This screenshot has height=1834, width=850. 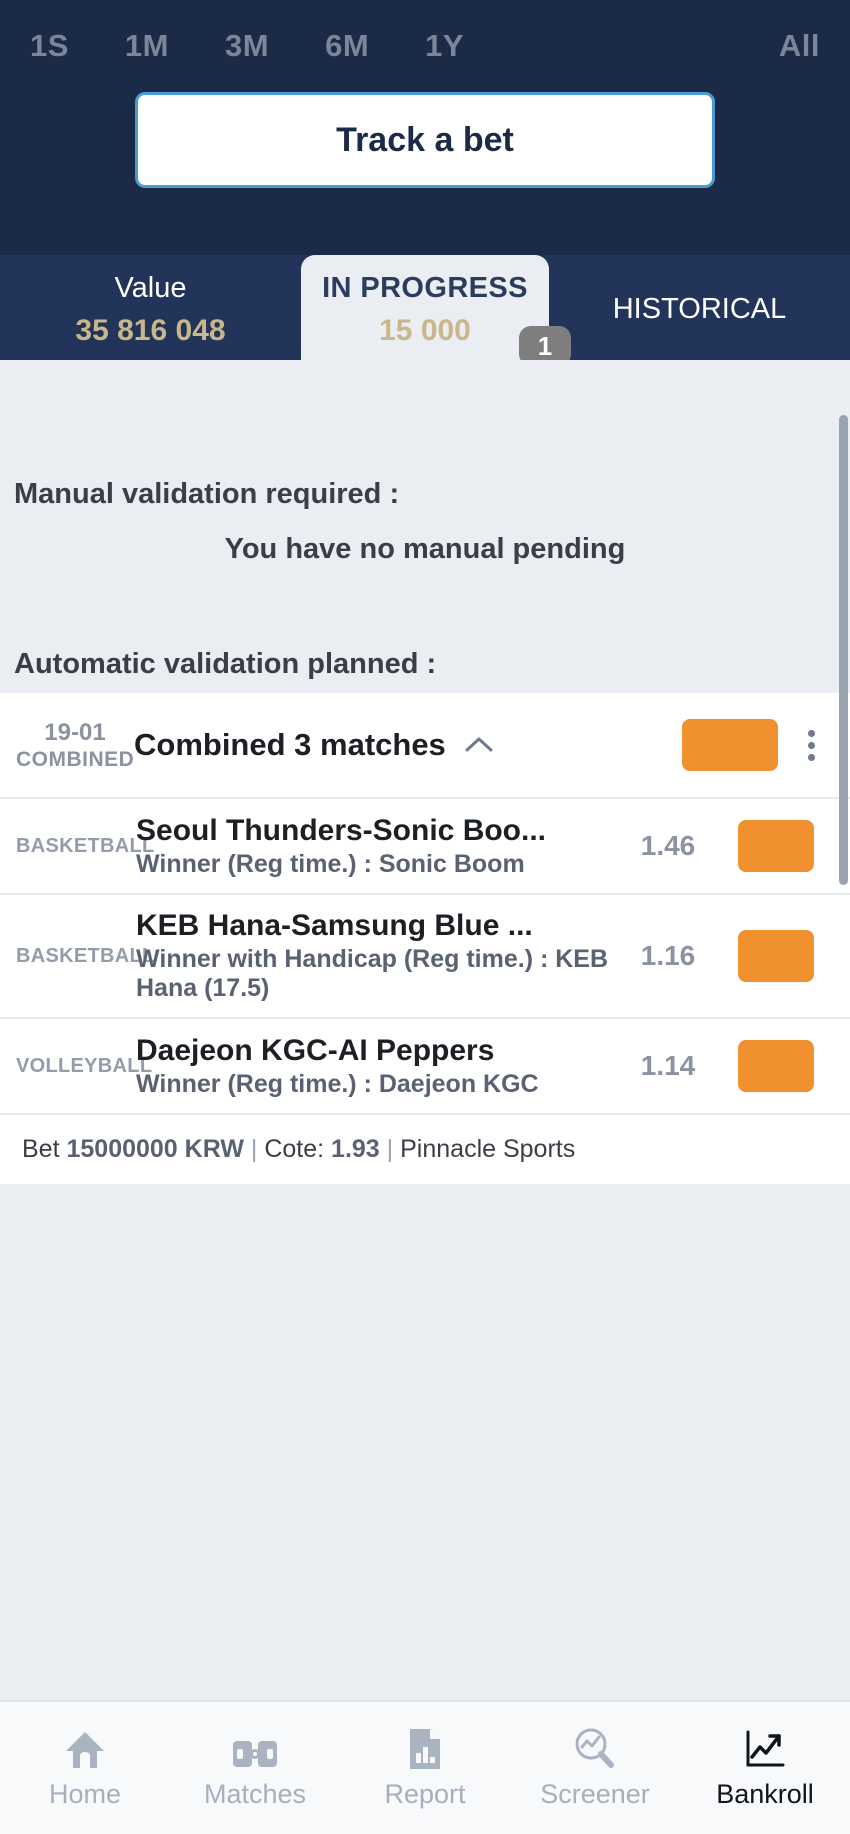 What do you see at coordinates (843, 650) in the screenshot?
I see `scrollbar` at bounding box center [843, 650].